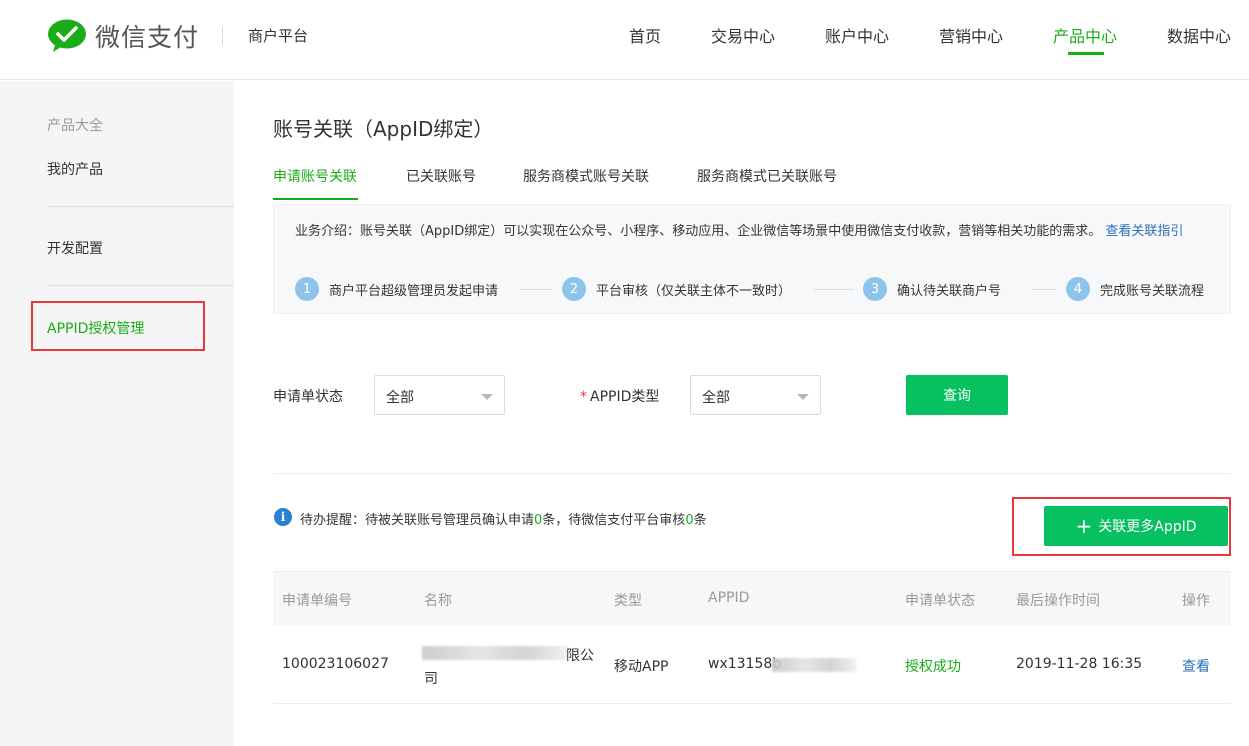  What do you see at coordinates (400, 398) in the screenshot?
I see `status-select-value: 全部` at bounding box center [400, 398].